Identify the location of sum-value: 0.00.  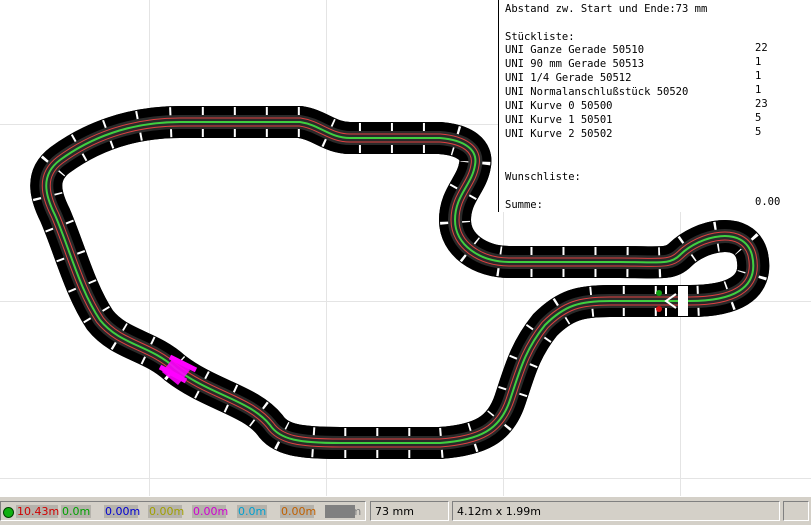
(768, 202).